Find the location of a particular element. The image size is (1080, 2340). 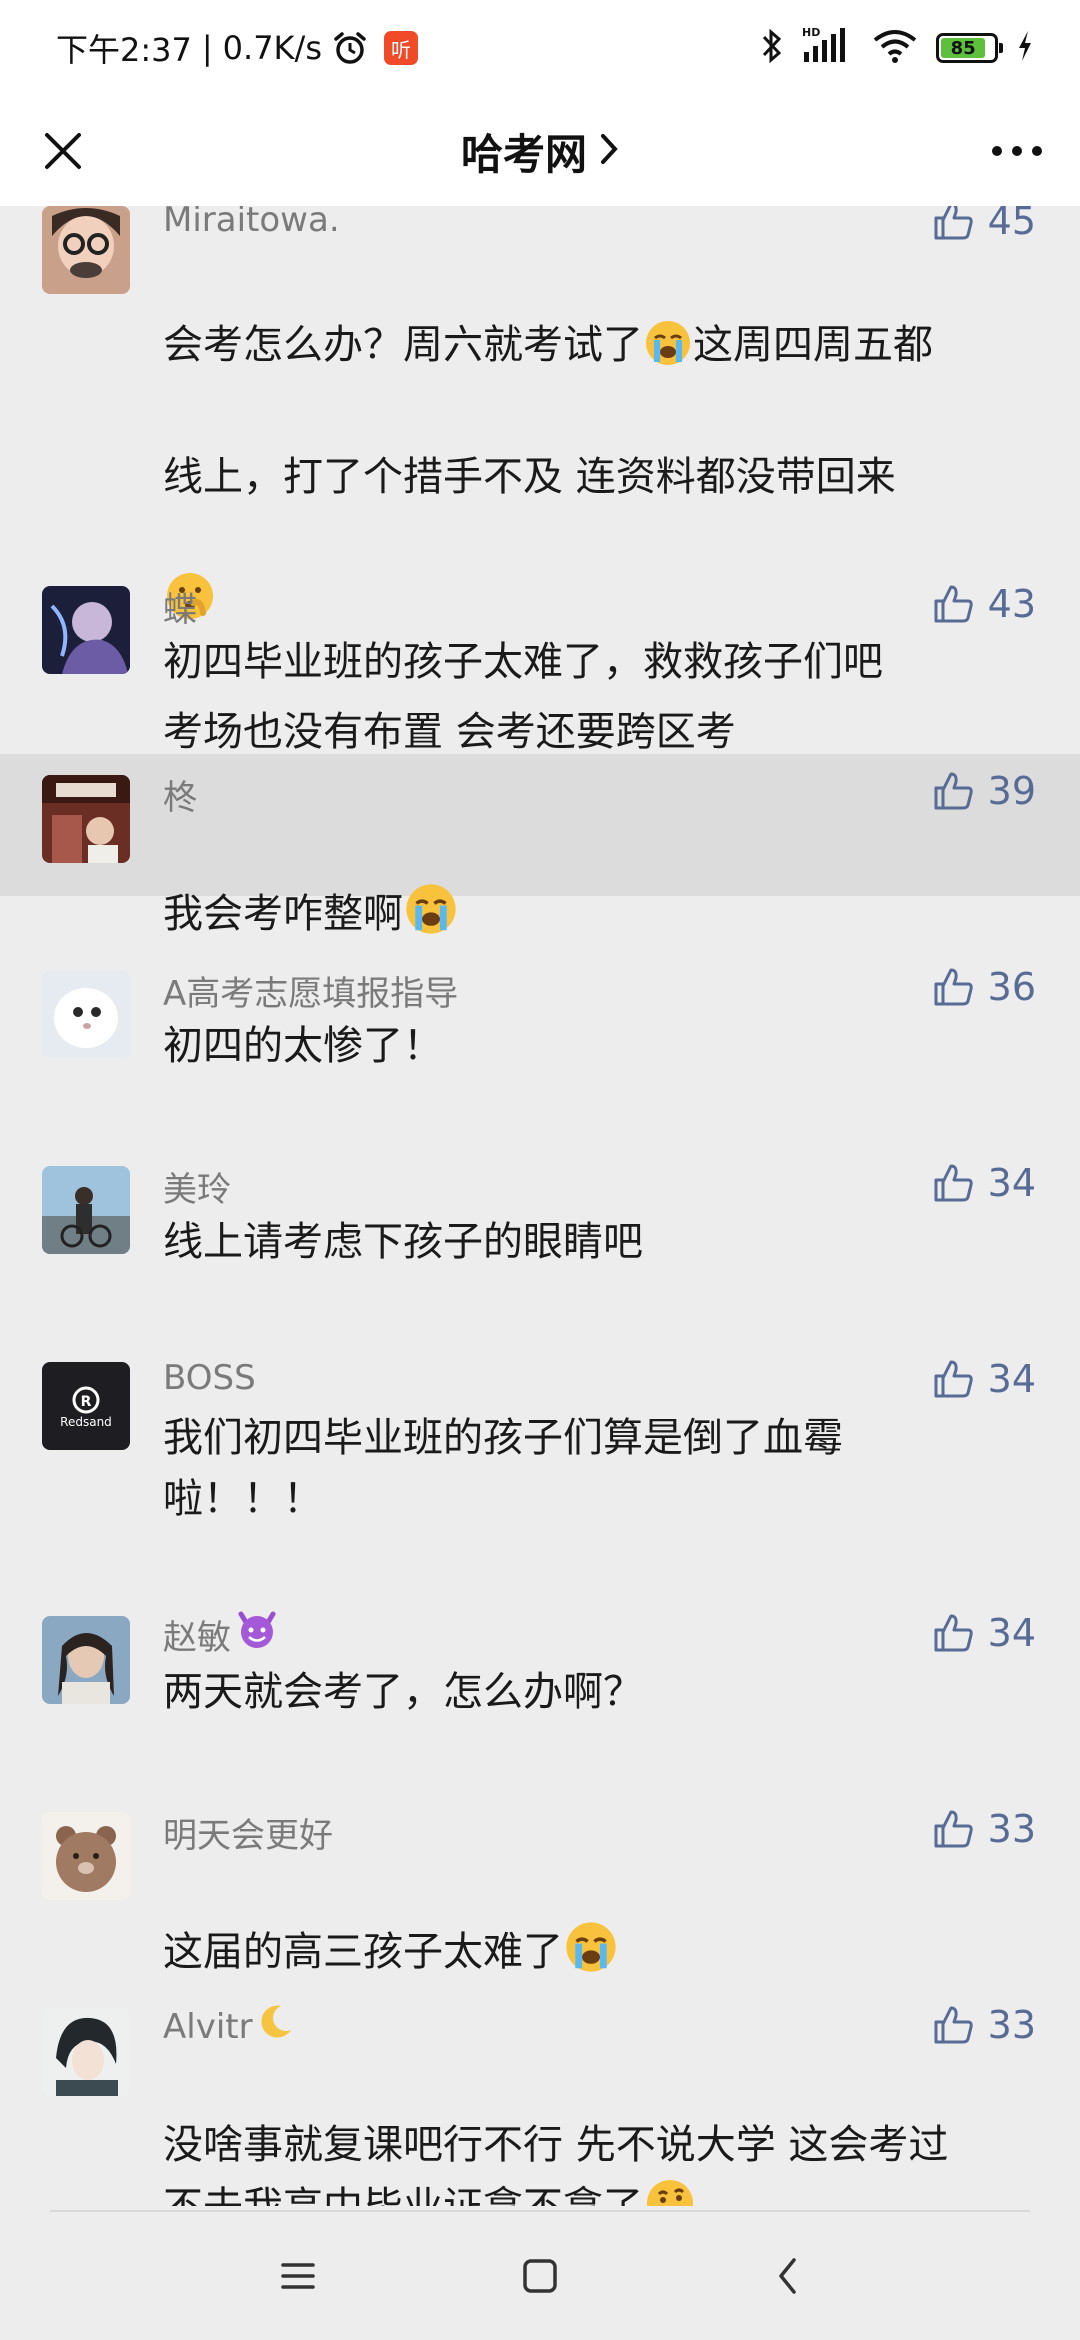

like-button: 39 is located at coordinates (984, 791).